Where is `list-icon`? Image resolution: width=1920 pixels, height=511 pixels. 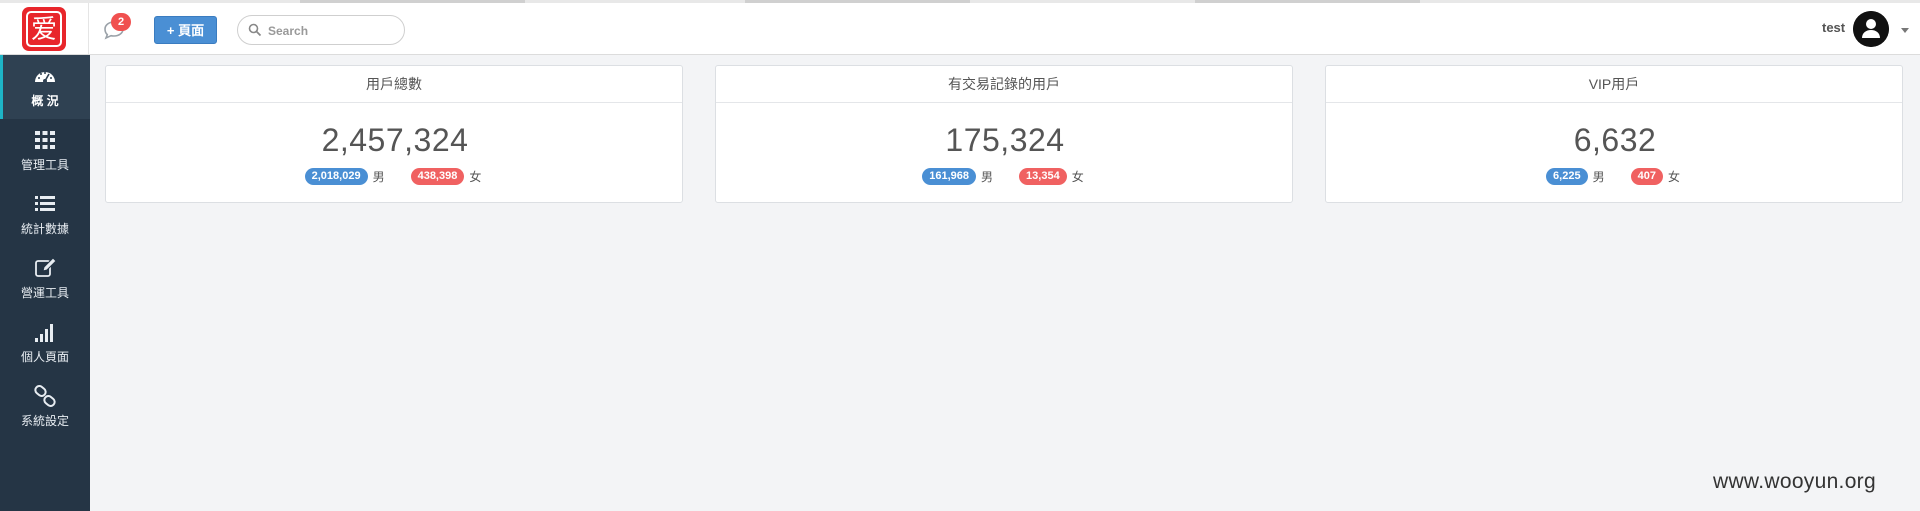 list-icon is located at coordinates (45, 203).